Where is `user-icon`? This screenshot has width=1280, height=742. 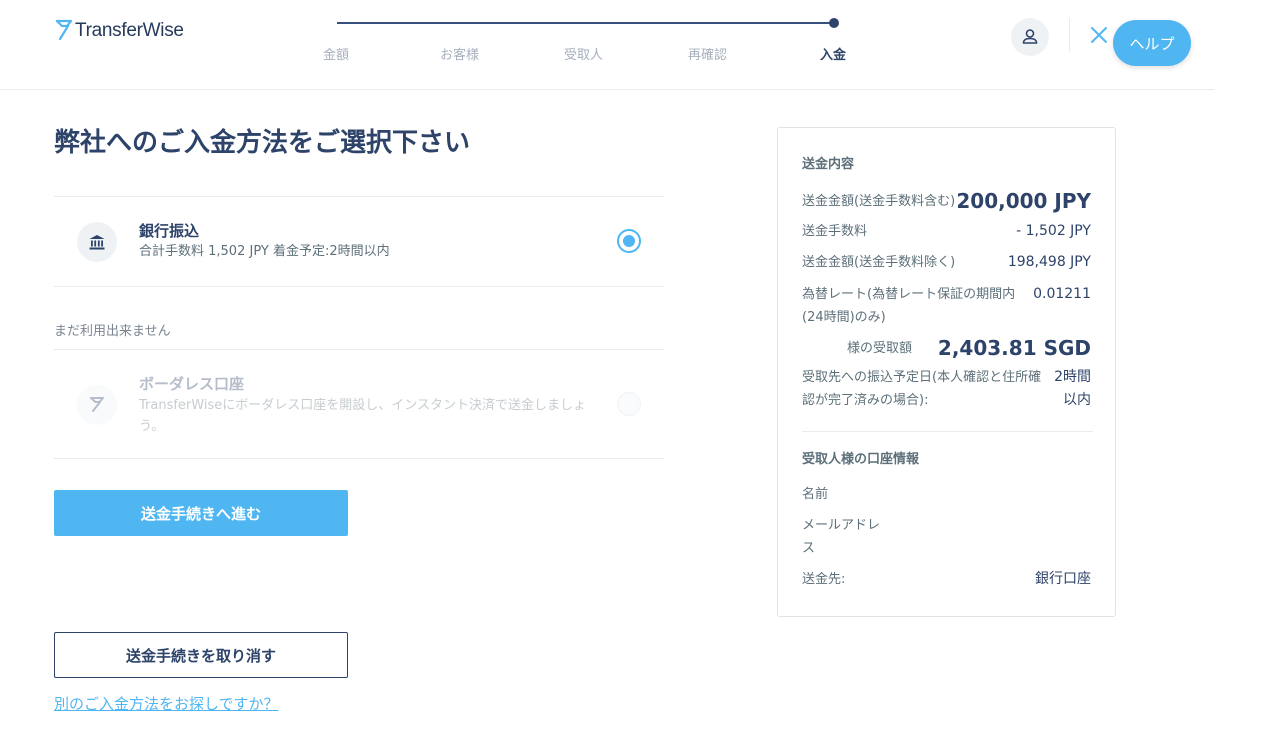
user-icon is located at coordinates (1030, 36).